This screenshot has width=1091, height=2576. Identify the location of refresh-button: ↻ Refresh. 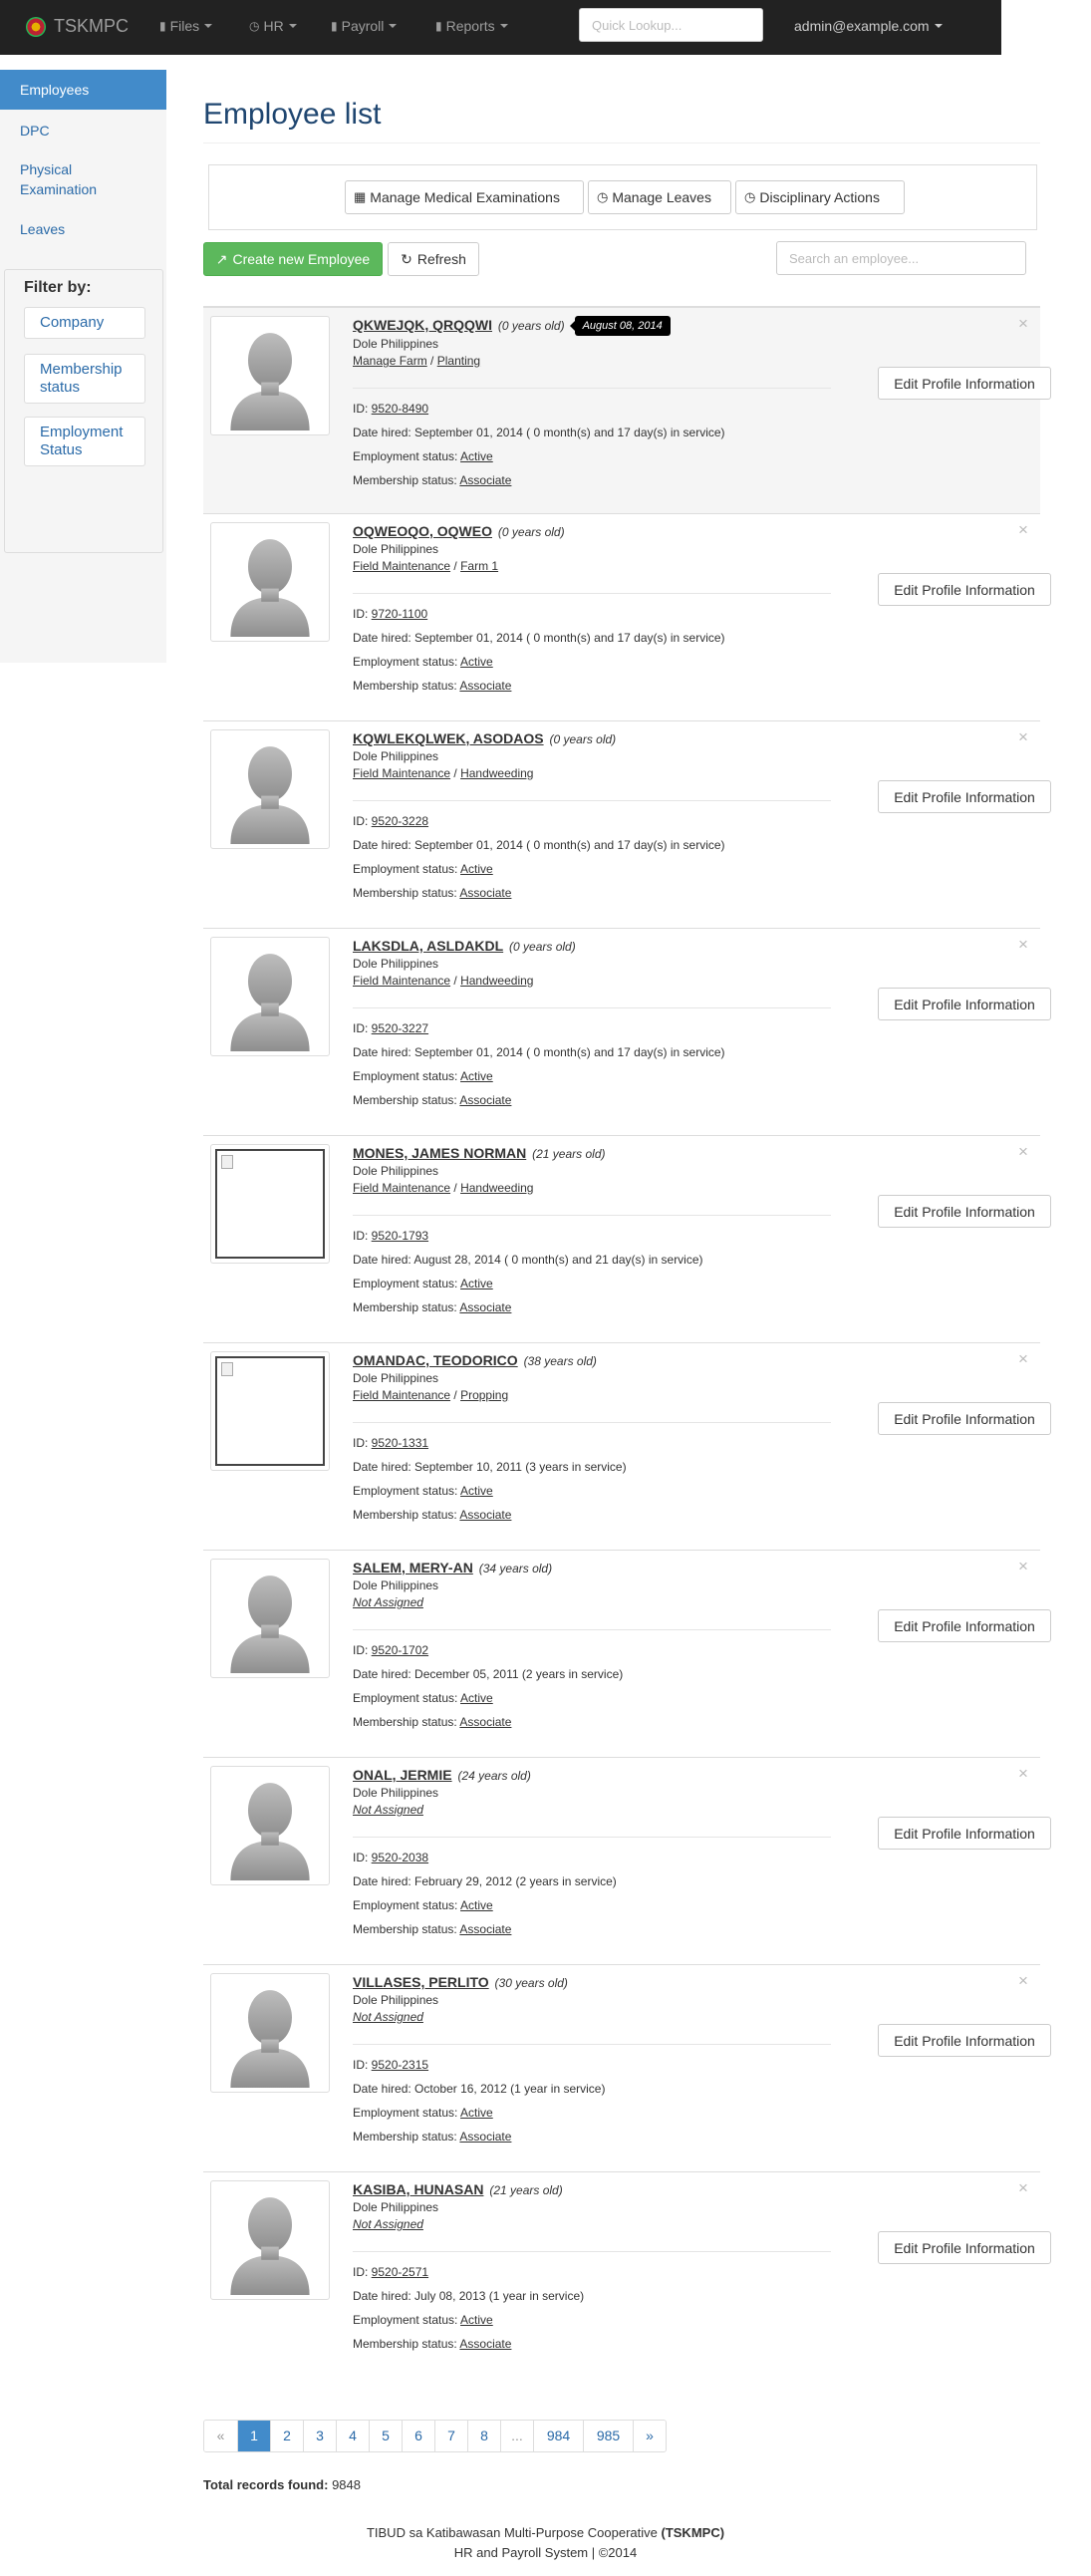
(433, 259).